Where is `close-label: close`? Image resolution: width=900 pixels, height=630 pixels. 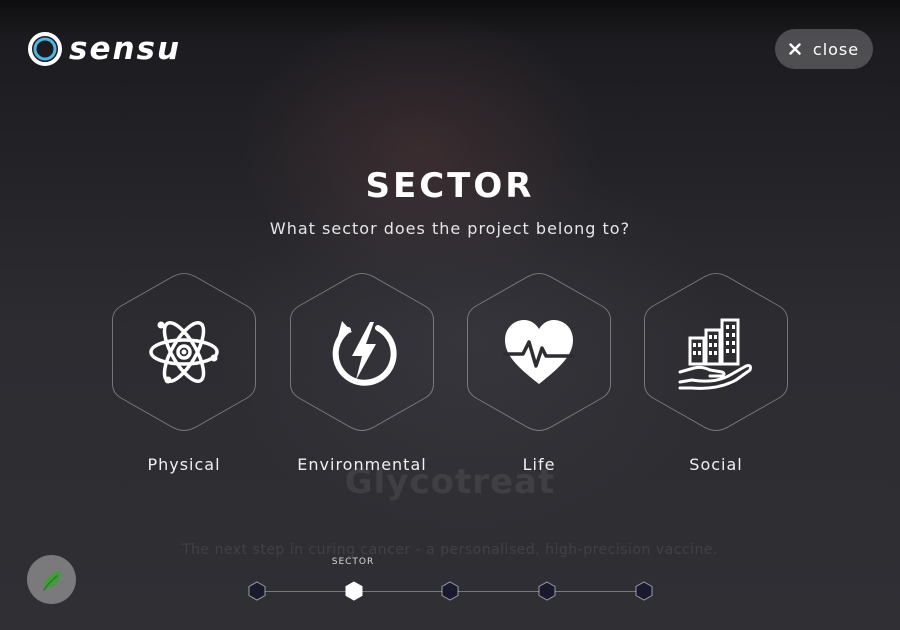 close-label: close is located at coordinates (836, 49).